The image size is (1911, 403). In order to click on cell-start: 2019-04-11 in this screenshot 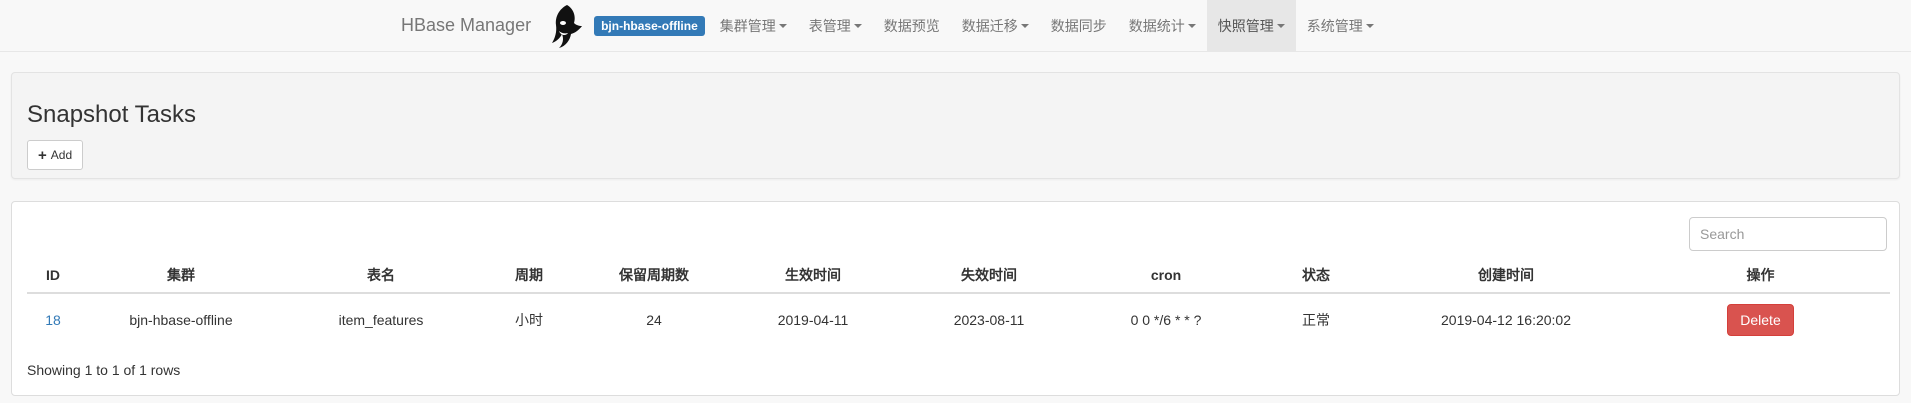, I will do `click(813, 319)`.